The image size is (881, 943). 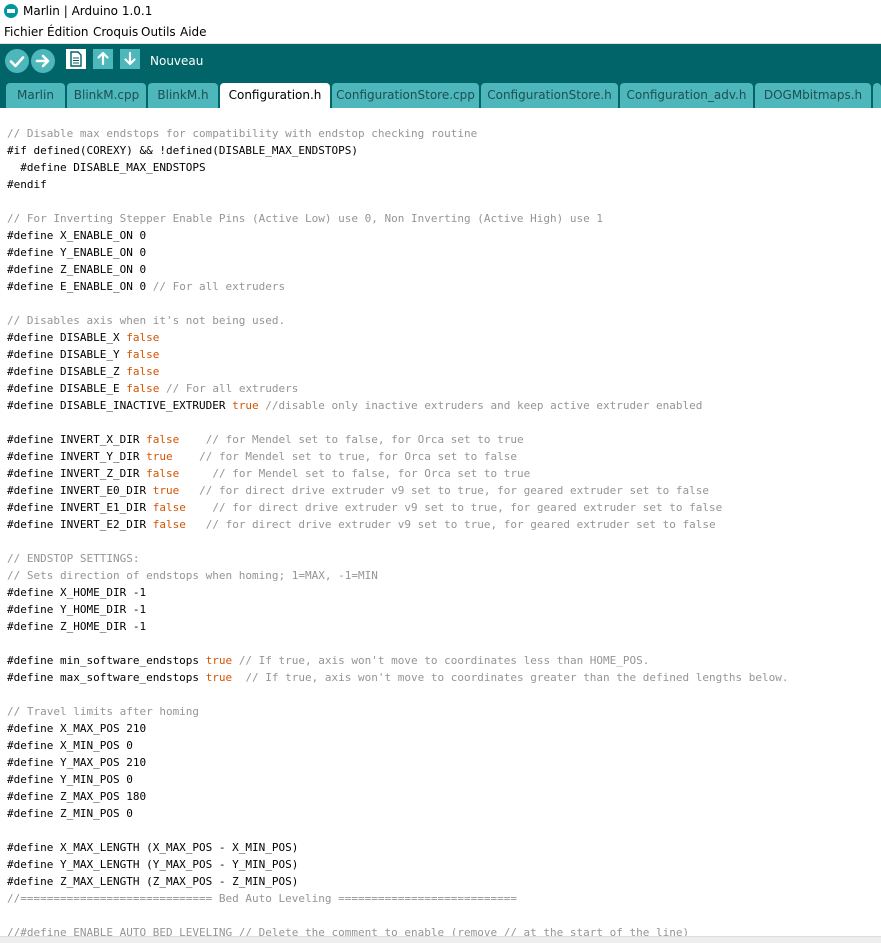 I want to click on code-line: #define Y_ENABLE_ON 0, so click(x=76, y=252).